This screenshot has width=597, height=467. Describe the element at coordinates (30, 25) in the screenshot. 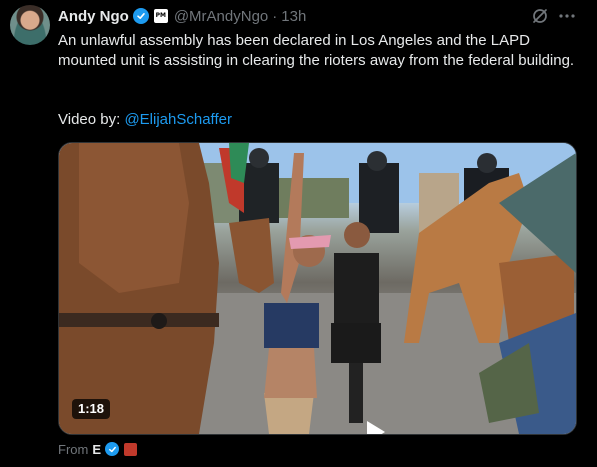

I see `avatar` at that location.